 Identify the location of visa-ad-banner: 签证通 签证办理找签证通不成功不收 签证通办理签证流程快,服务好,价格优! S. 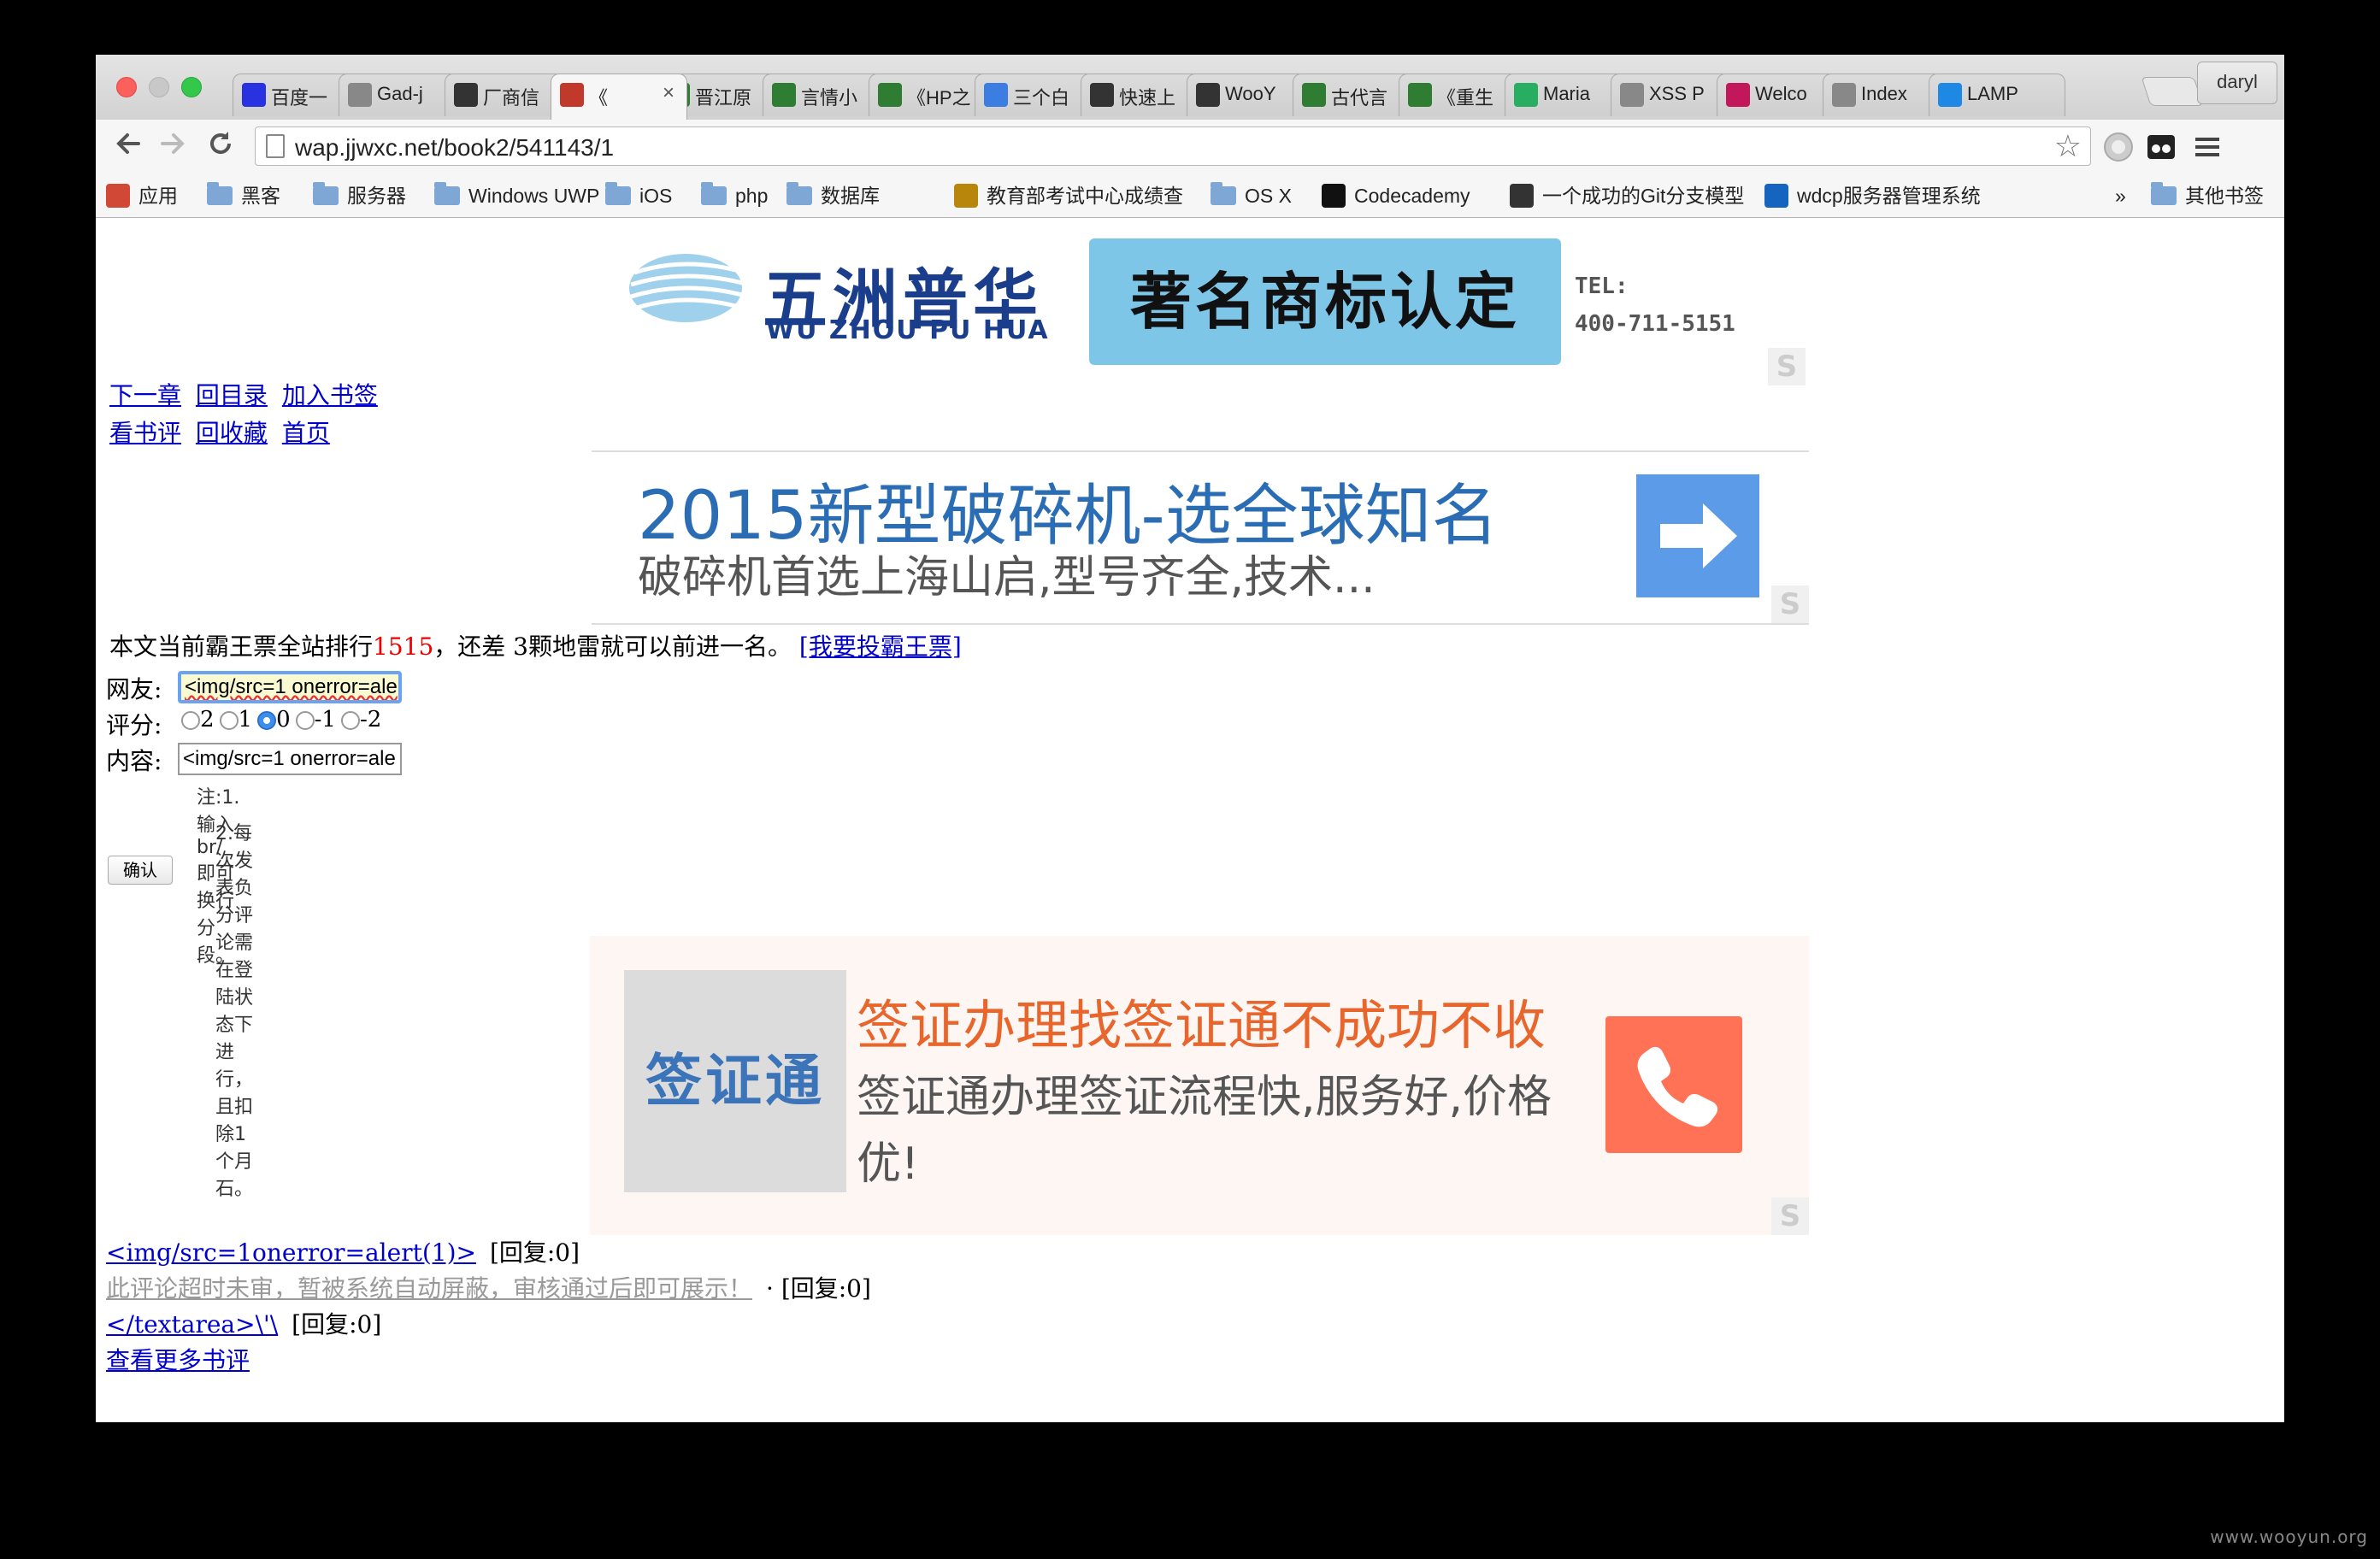
(1200, 1085).